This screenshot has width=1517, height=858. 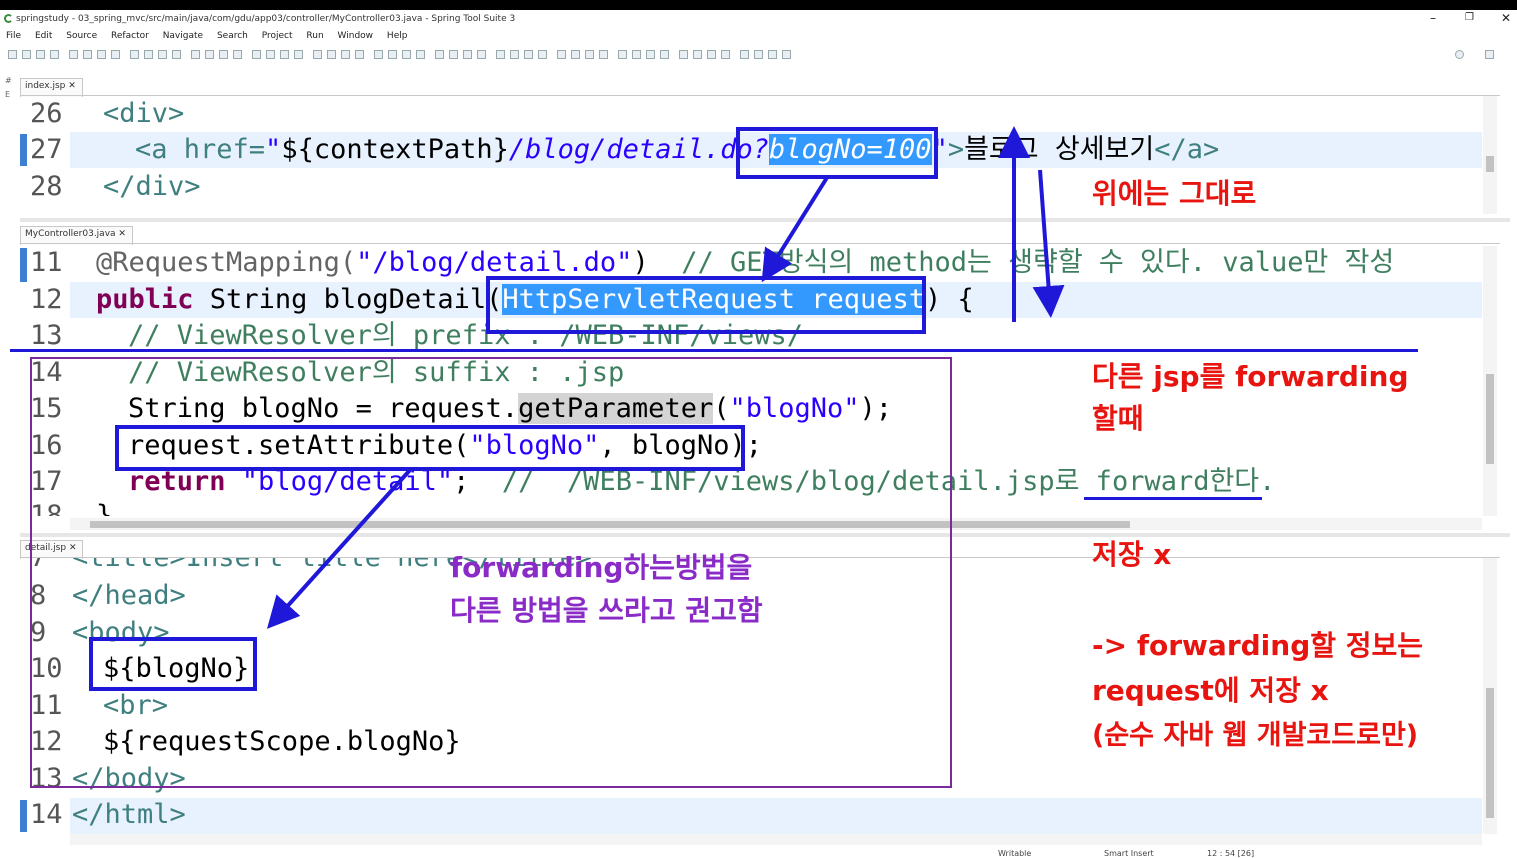 I want to click on annotation-red-1: 위에는 그대로, so click(x=1174, y=193).